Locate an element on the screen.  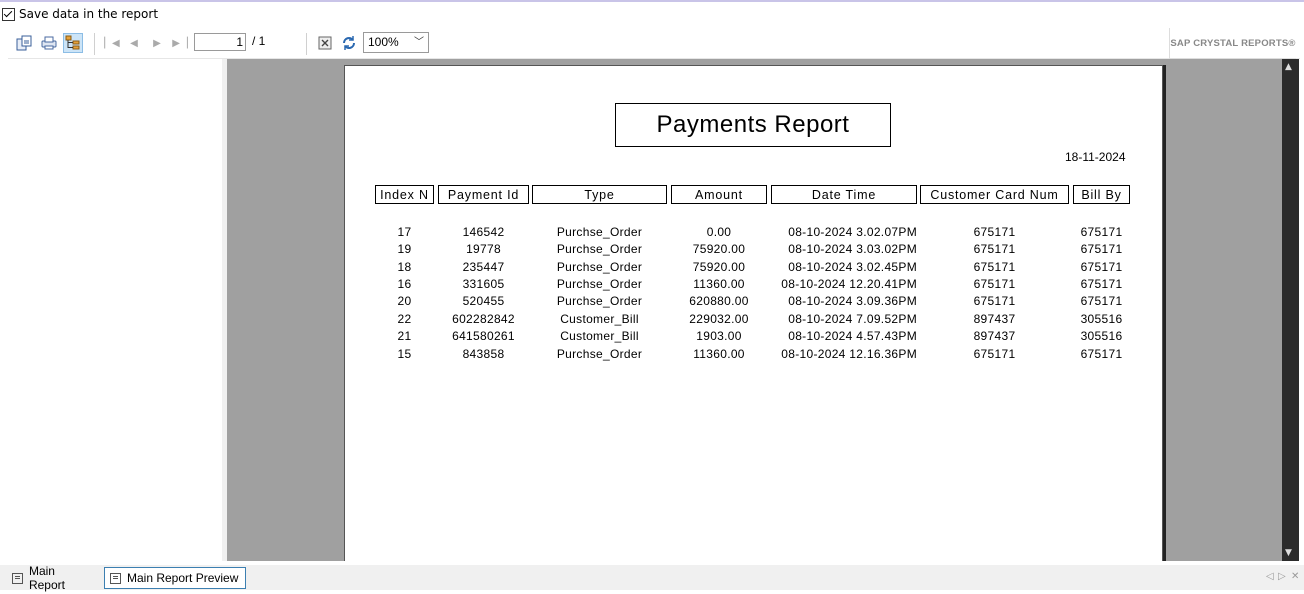
datetime-cell: 08-10-2024 12.16.36PM is located at coordinates (849, 354).